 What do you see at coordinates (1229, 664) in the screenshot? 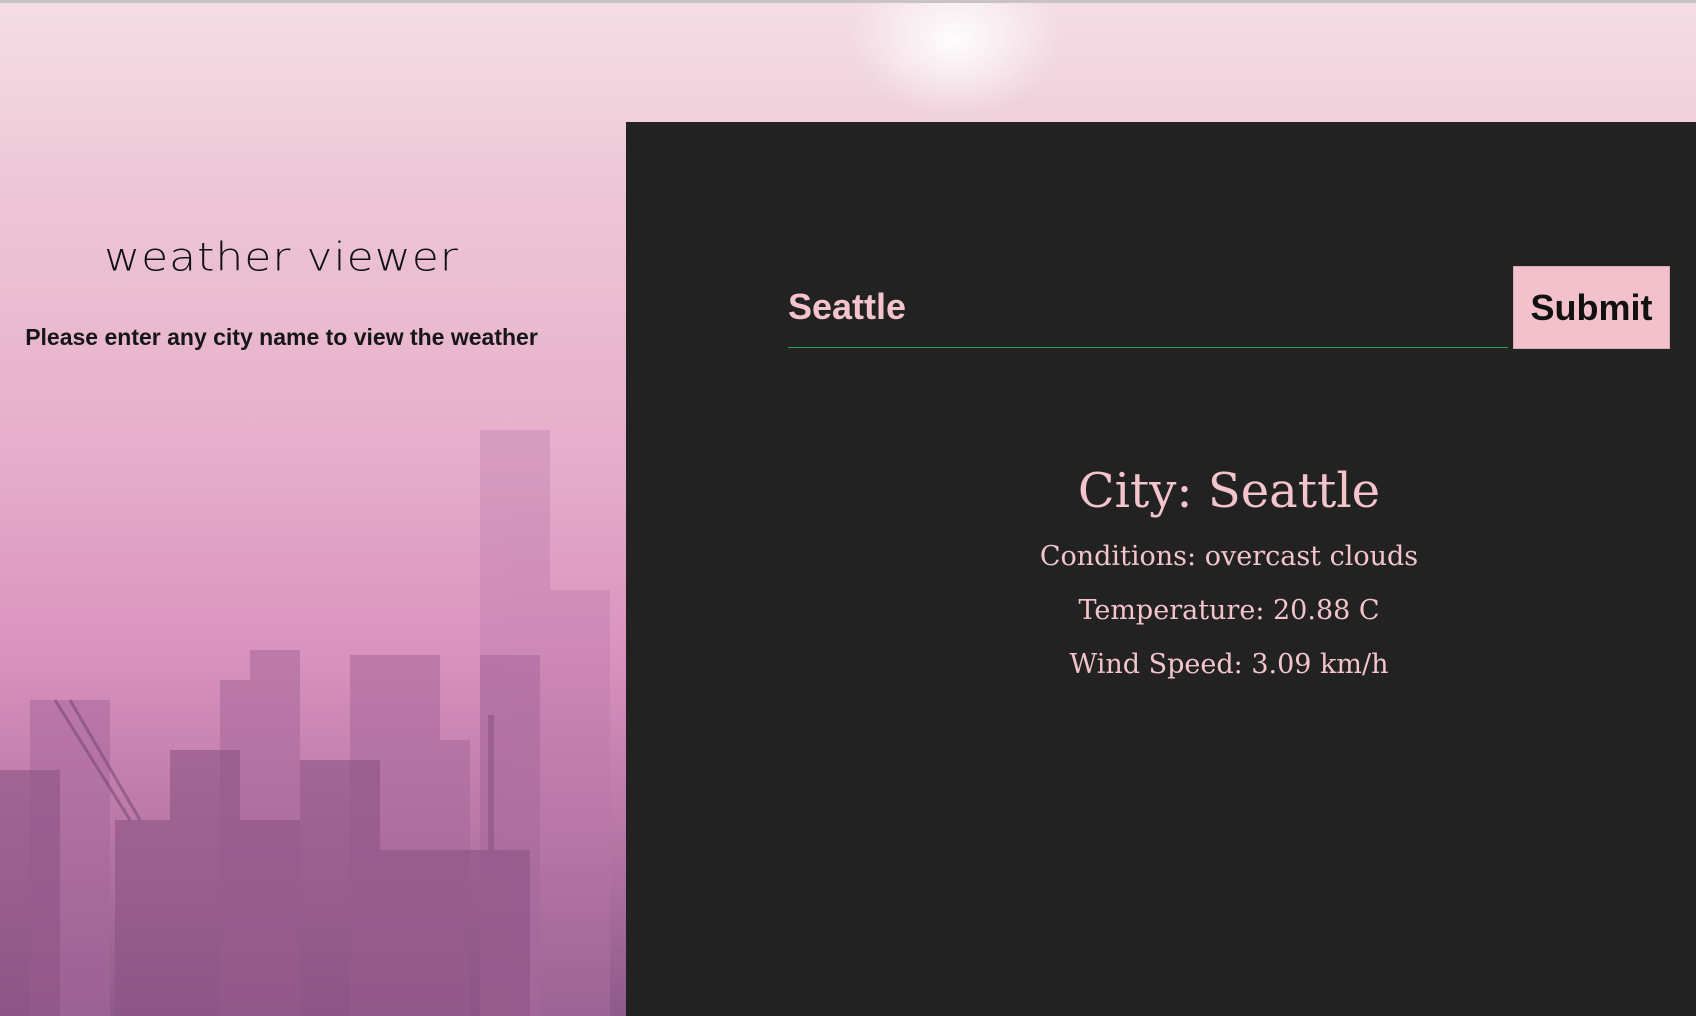
I see `result-wind-speed: Wind Speed: 3.09 km/h` at bounding box center [1229, 664].